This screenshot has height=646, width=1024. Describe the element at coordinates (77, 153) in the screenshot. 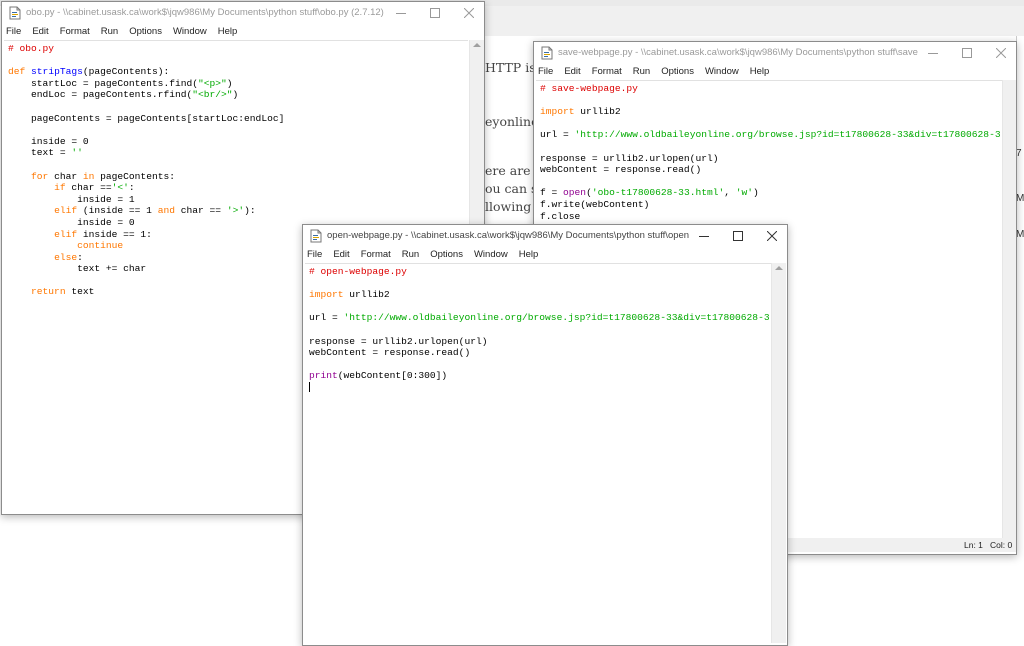

I see `code-string: ''` at that location.